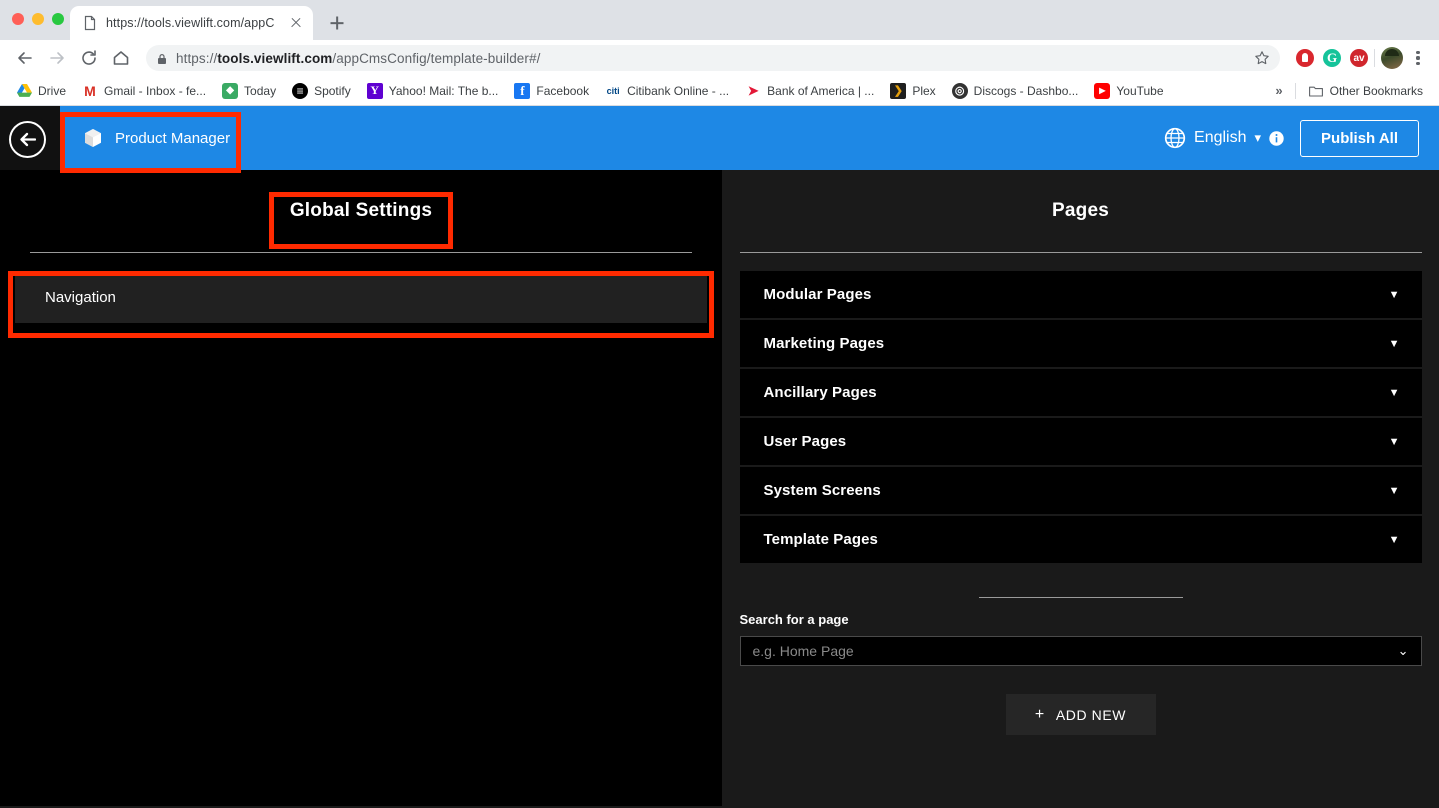  Describe the element at coordinates (1140, 90) in the screenshot. I see `bookmark-label: YouTube` at that location.